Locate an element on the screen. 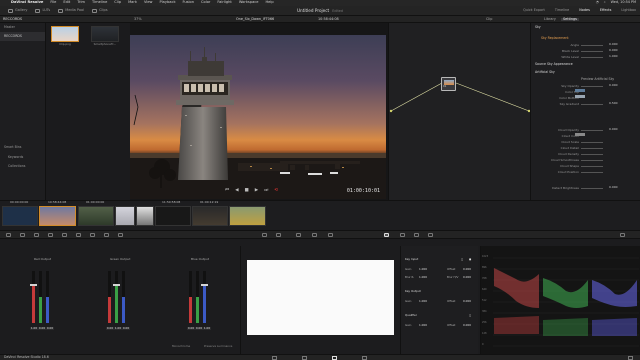  key-icon is located at coordinates (298, 235).